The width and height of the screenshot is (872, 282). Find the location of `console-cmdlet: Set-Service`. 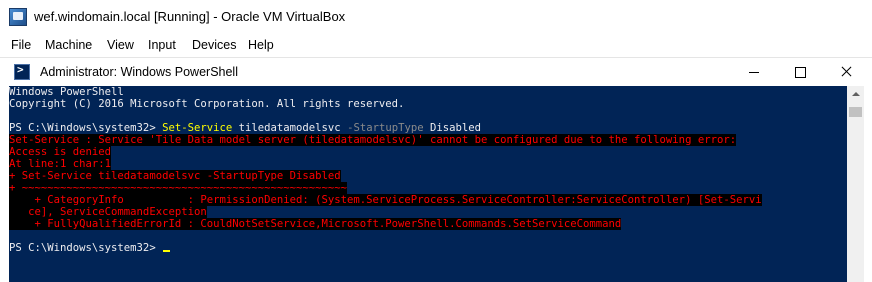

console-cmdlet: Set-Service is located at coordinates (197, 128).